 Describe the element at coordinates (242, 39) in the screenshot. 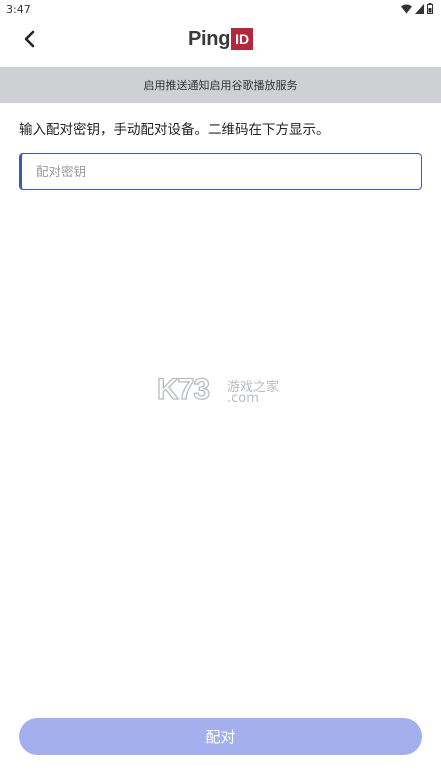

I see `logo-id-badge: ID` at that location.